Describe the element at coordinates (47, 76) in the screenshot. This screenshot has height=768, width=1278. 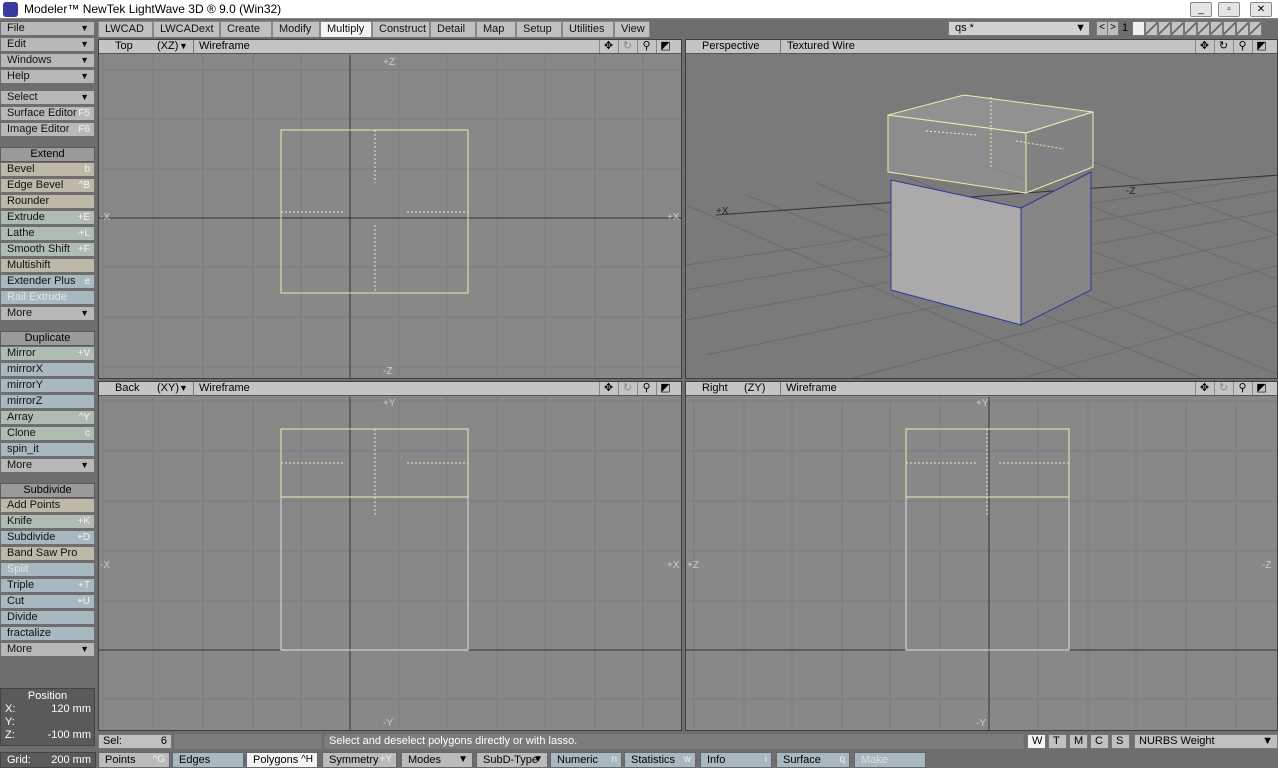
I see `help-menu: Help ▼` at that location.